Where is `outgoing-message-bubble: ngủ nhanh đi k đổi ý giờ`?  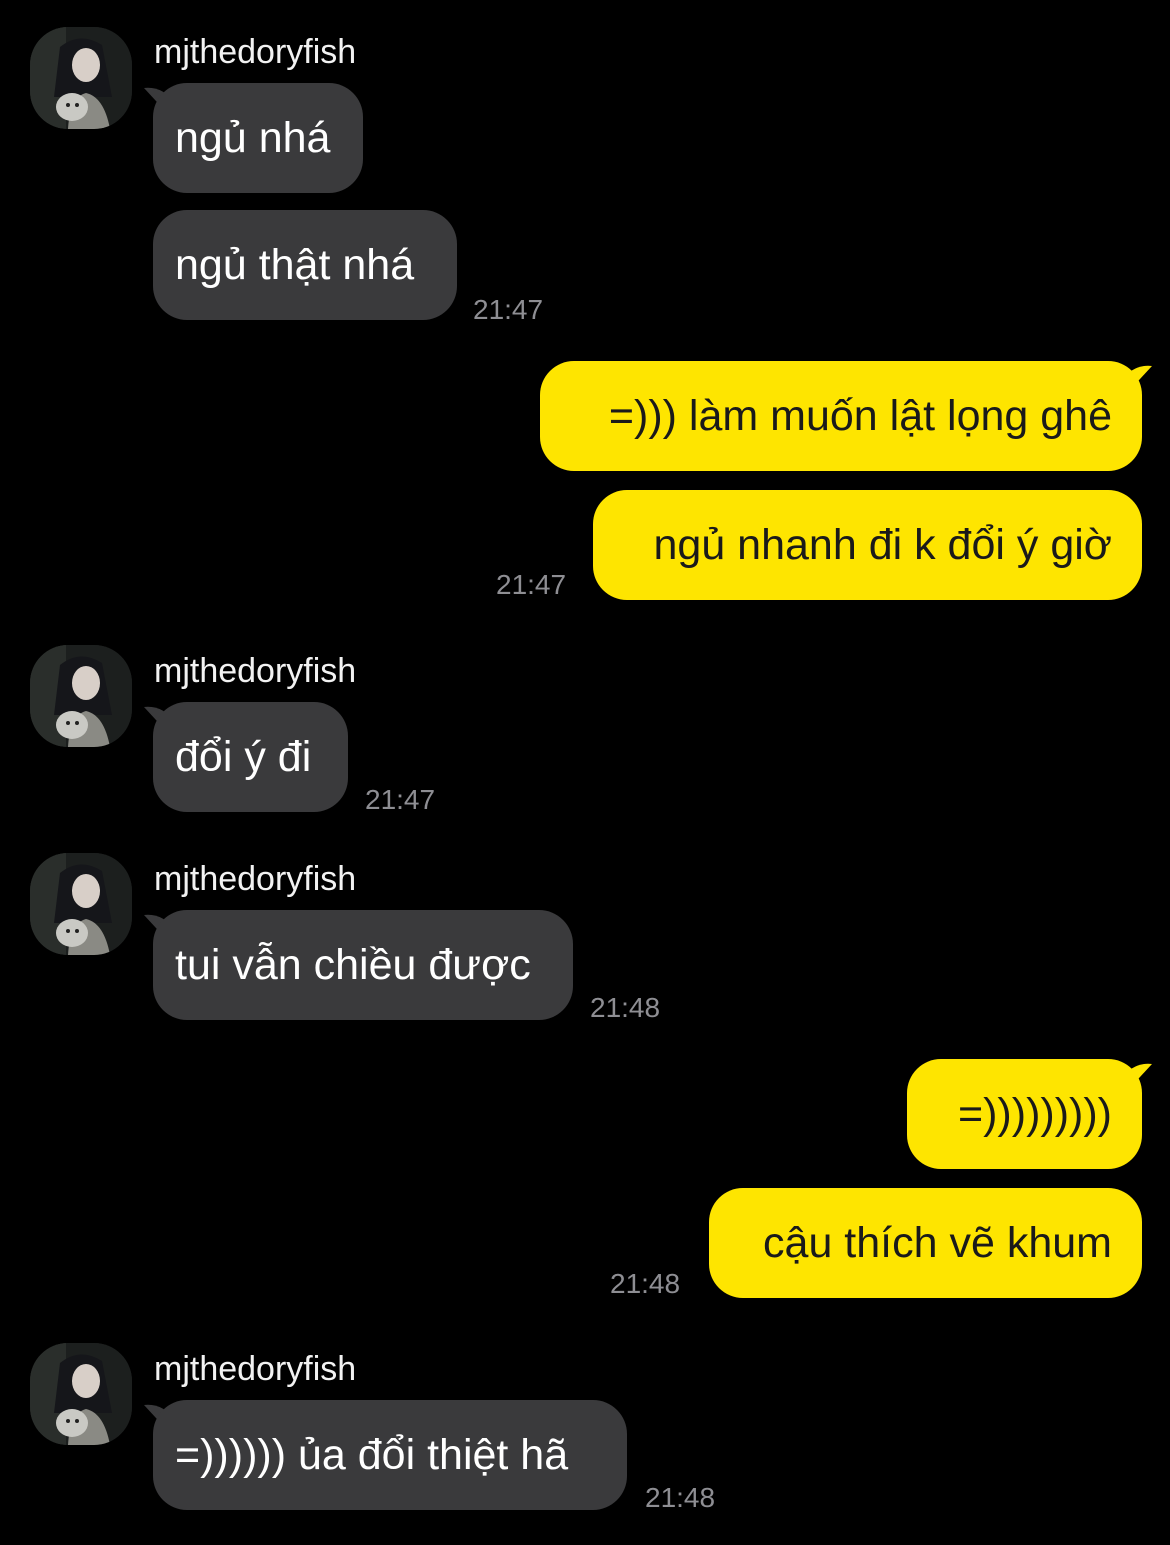
outgoing-message-bubble: ngủ nhanh đi k đổi ý giờ is located at coordinates (867, 545).